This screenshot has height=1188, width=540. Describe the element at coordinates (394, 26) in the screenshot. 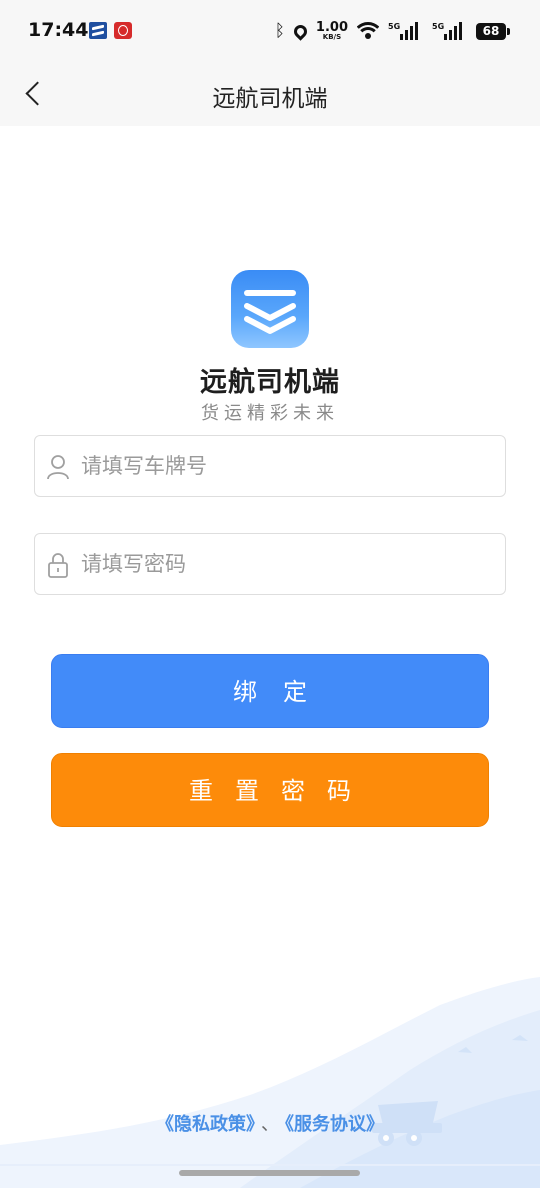

I see `signal-label: 5G` at that location.